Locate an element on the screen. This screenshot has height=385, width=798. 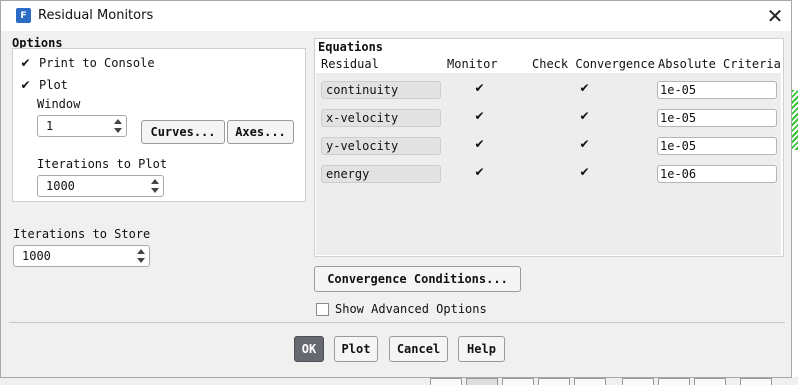
residual-name-field: energy is located at coordinates (381, 174).